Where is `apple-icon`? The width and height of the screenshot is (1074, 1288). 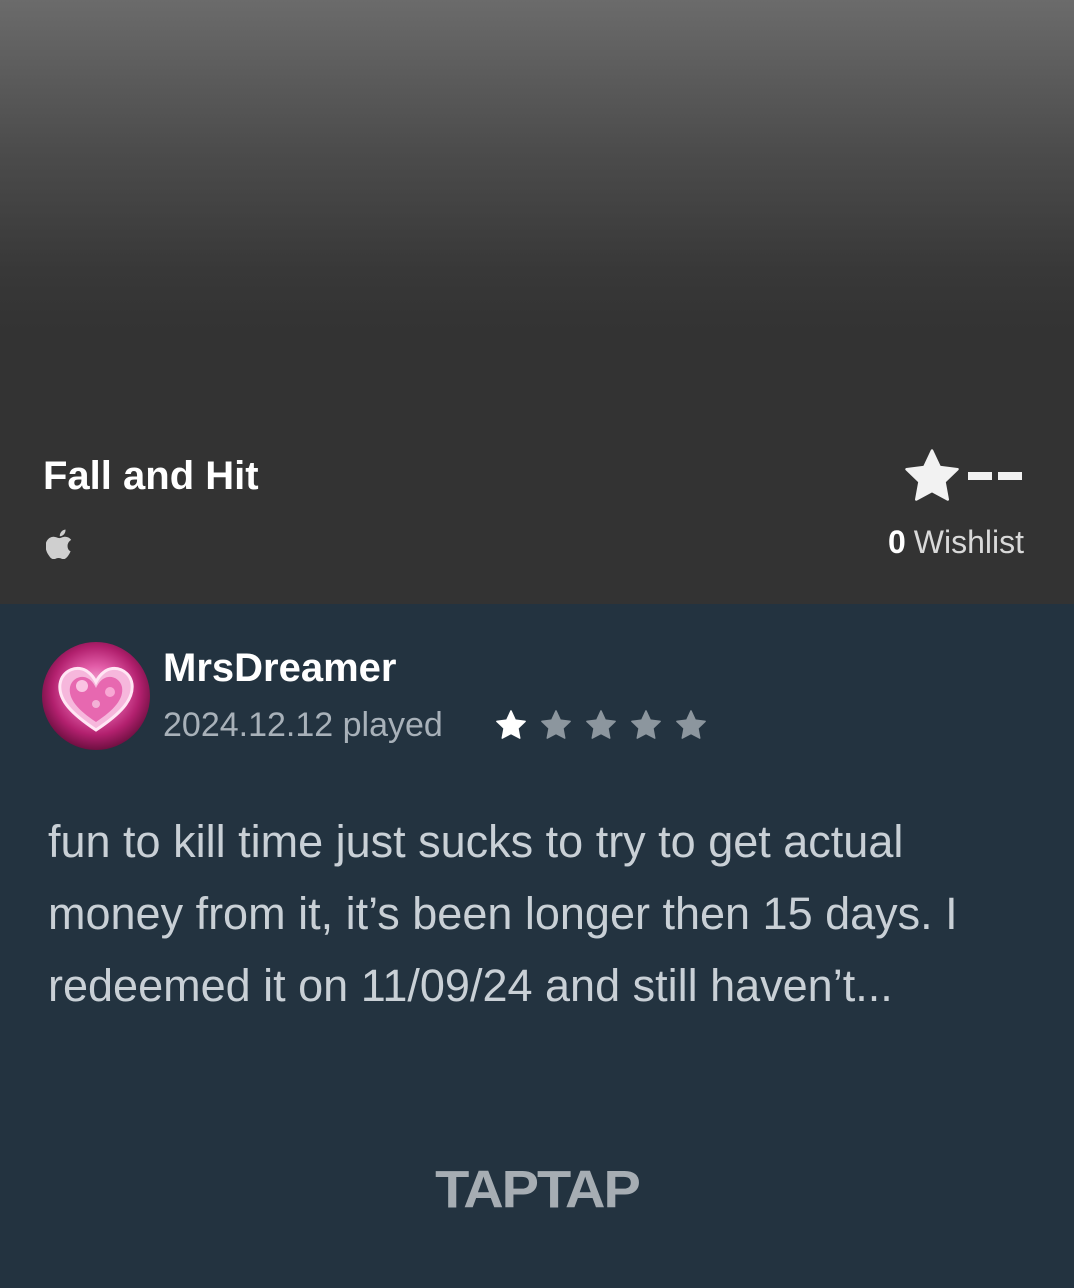 apple-icon is located at coordinates (59, 544).